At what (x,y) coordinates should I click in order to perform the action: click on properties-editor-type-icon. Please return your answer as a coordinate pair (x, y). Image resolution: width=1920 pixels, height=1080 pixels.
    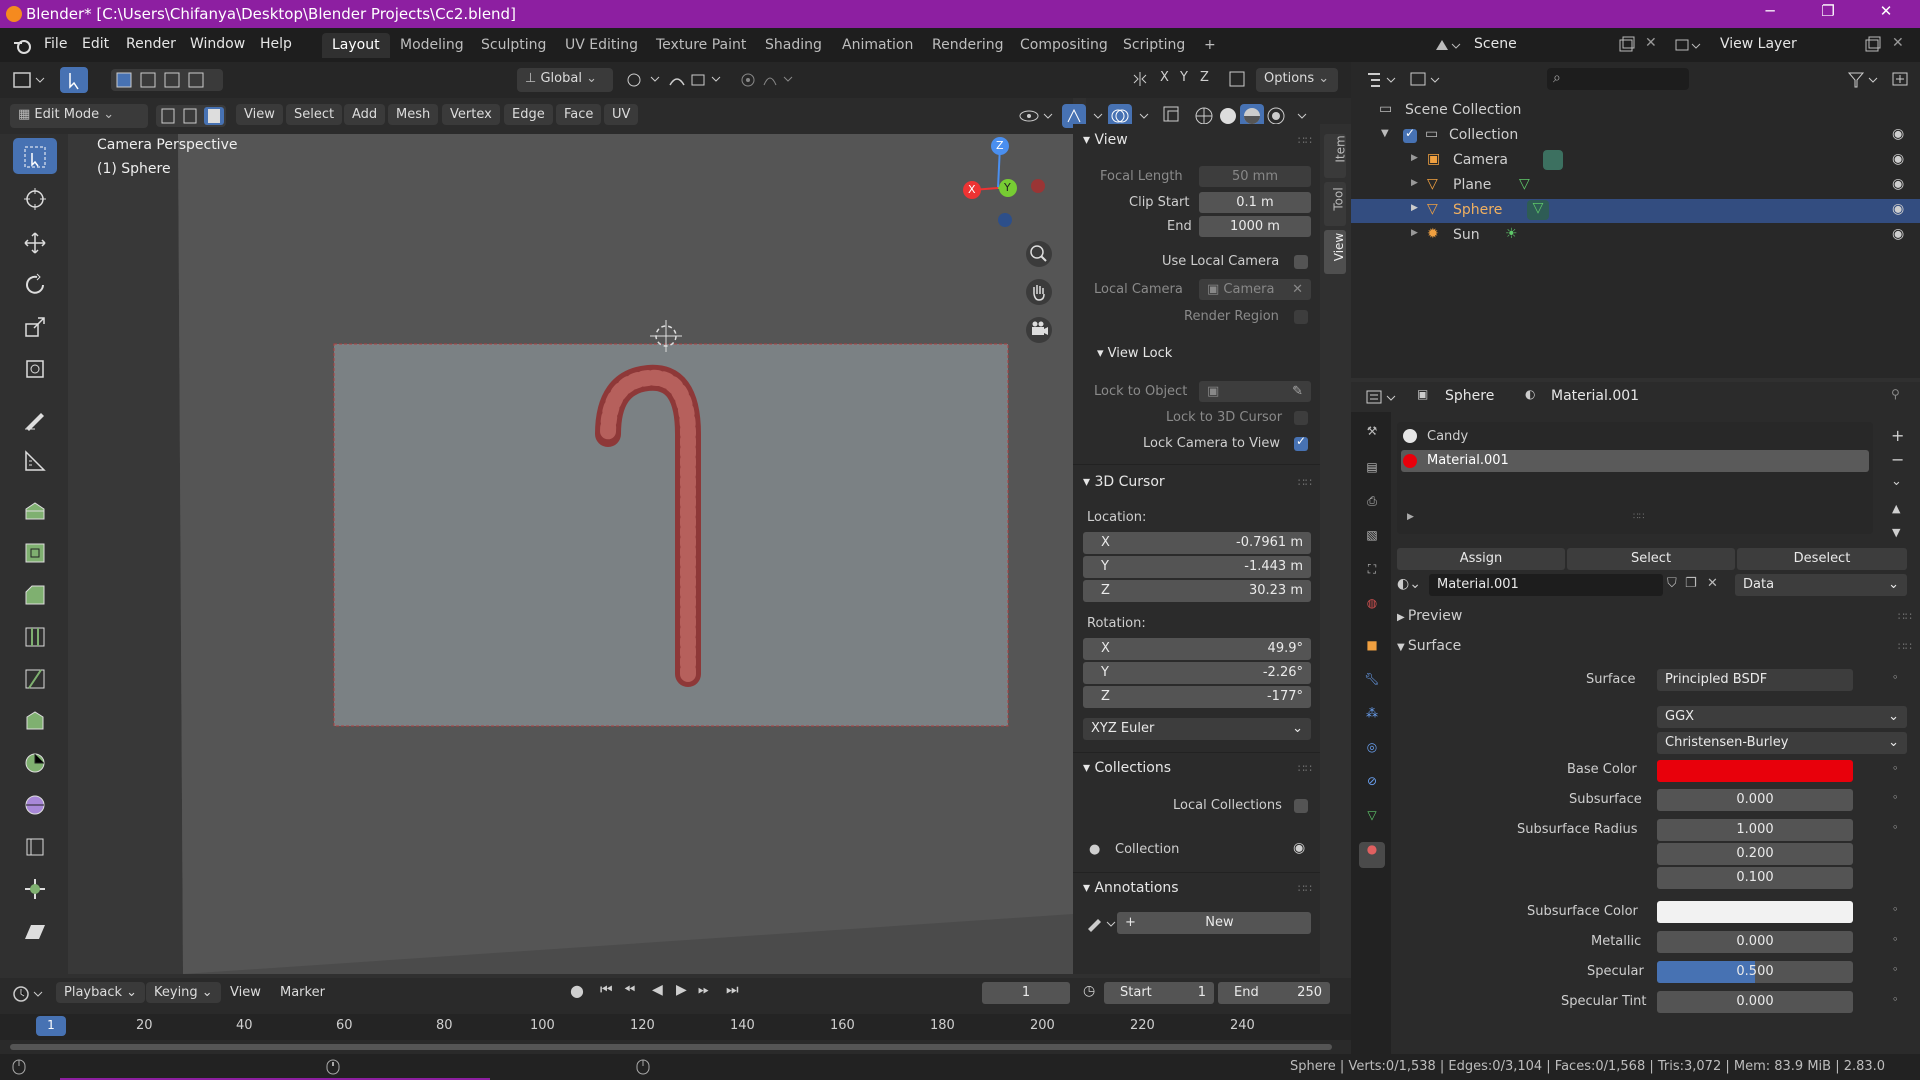
    Looking at the image, I should click on (1385, 398).